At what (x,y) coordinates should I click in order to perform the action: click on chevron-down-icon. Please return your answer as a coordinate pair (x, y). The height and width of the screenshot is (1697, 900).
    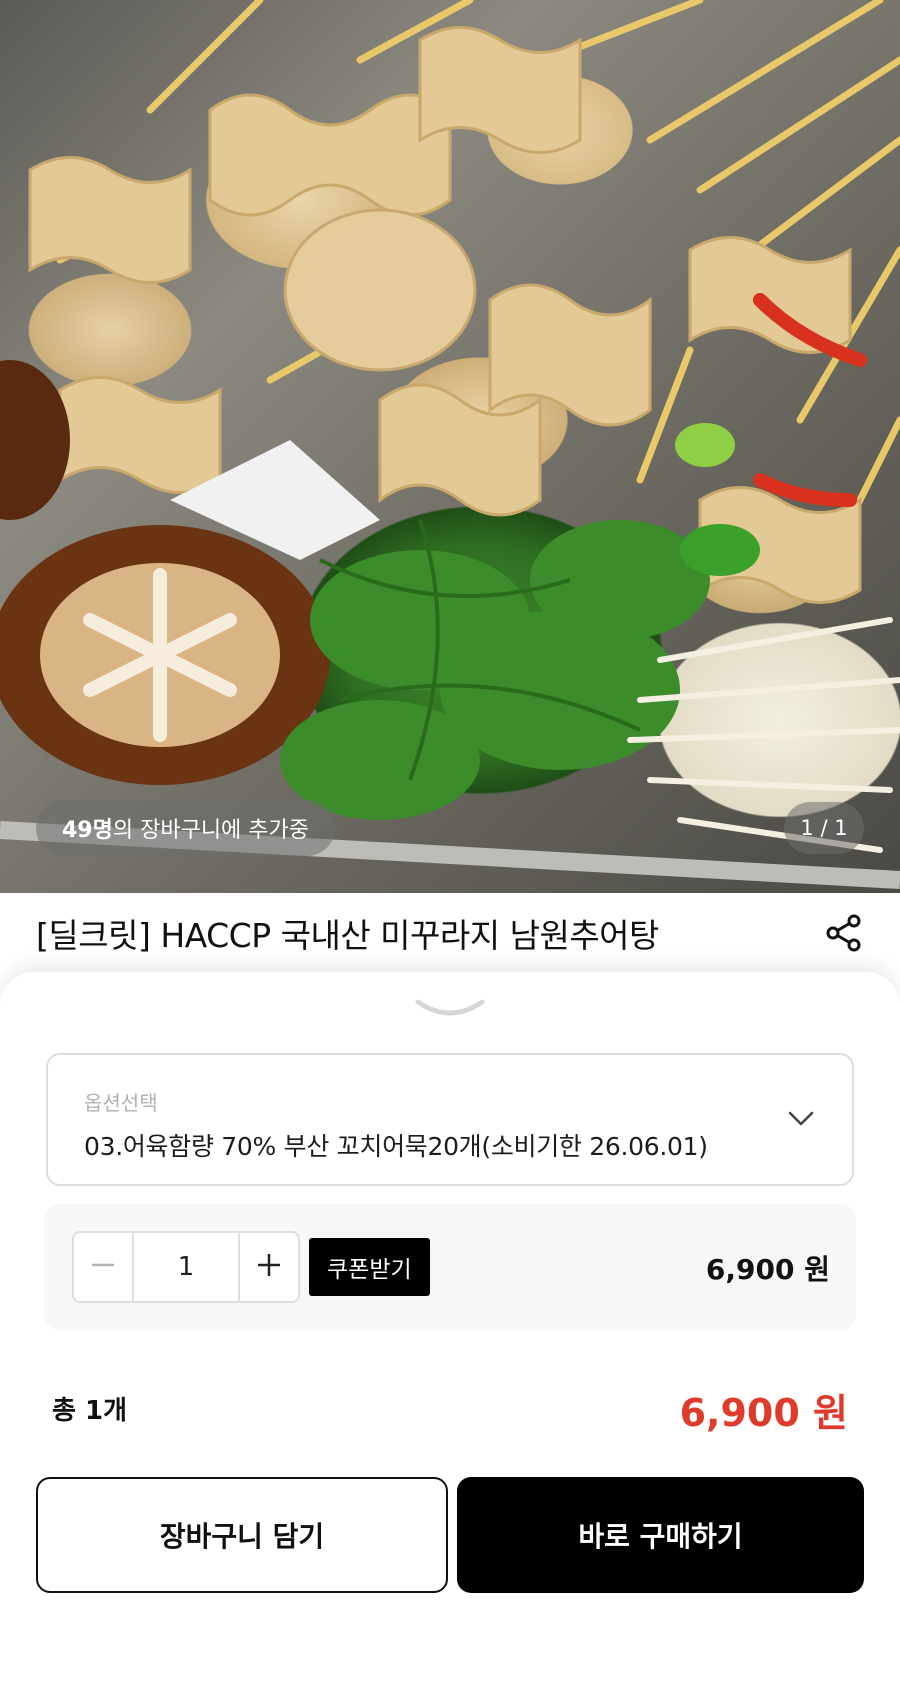
    Looking at the image, I should click on (801, 1118).